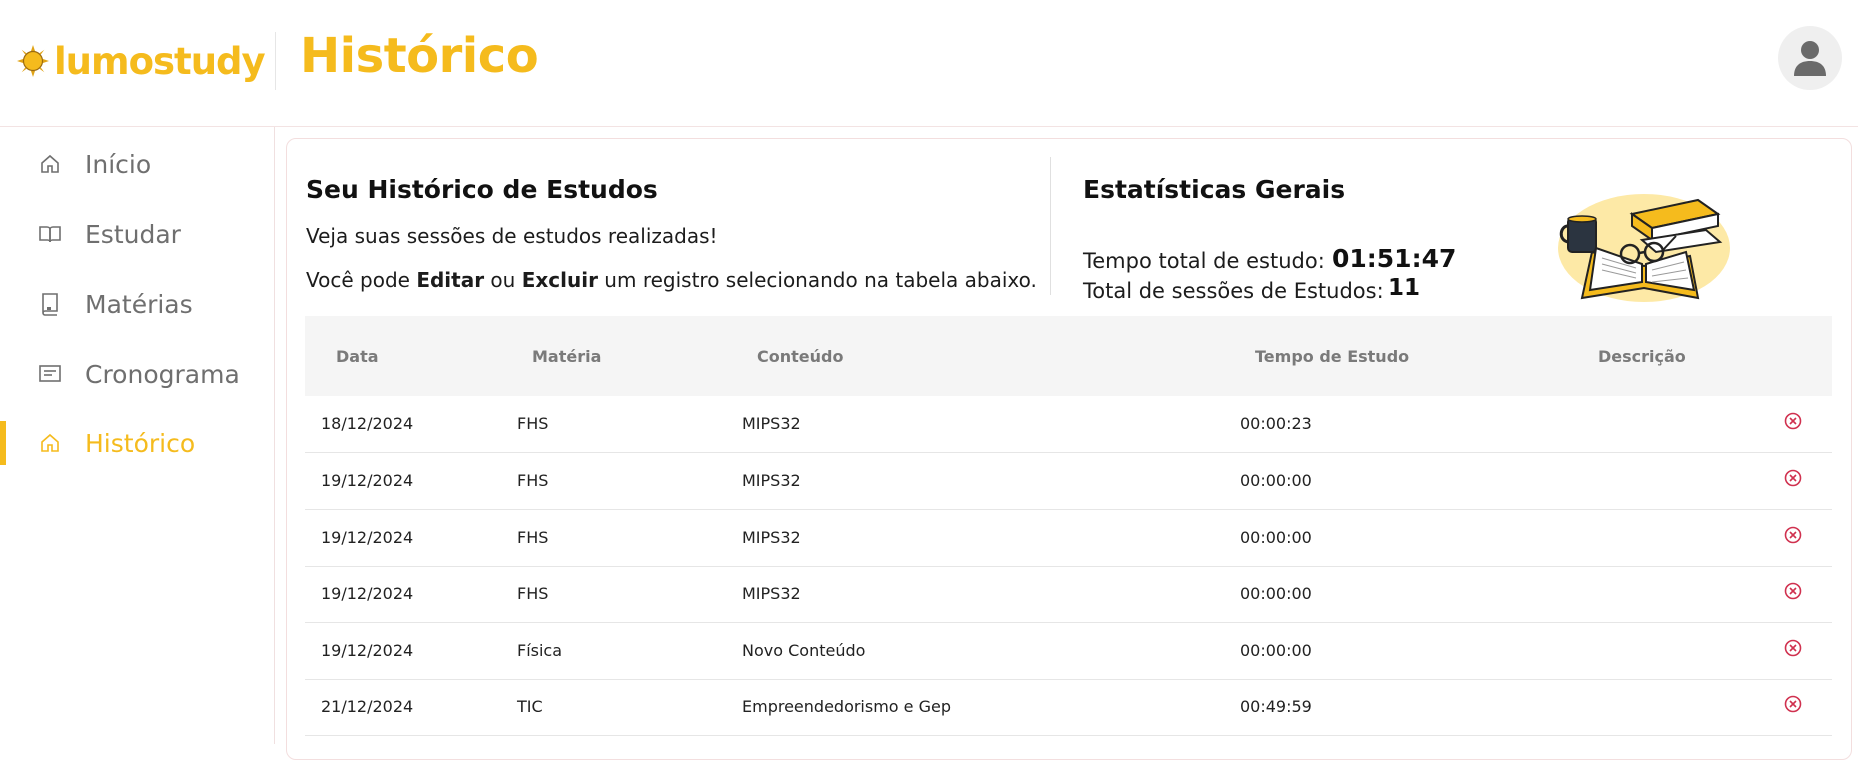  I want to click on column-header-content: Conteúdo, so click(800, 356).